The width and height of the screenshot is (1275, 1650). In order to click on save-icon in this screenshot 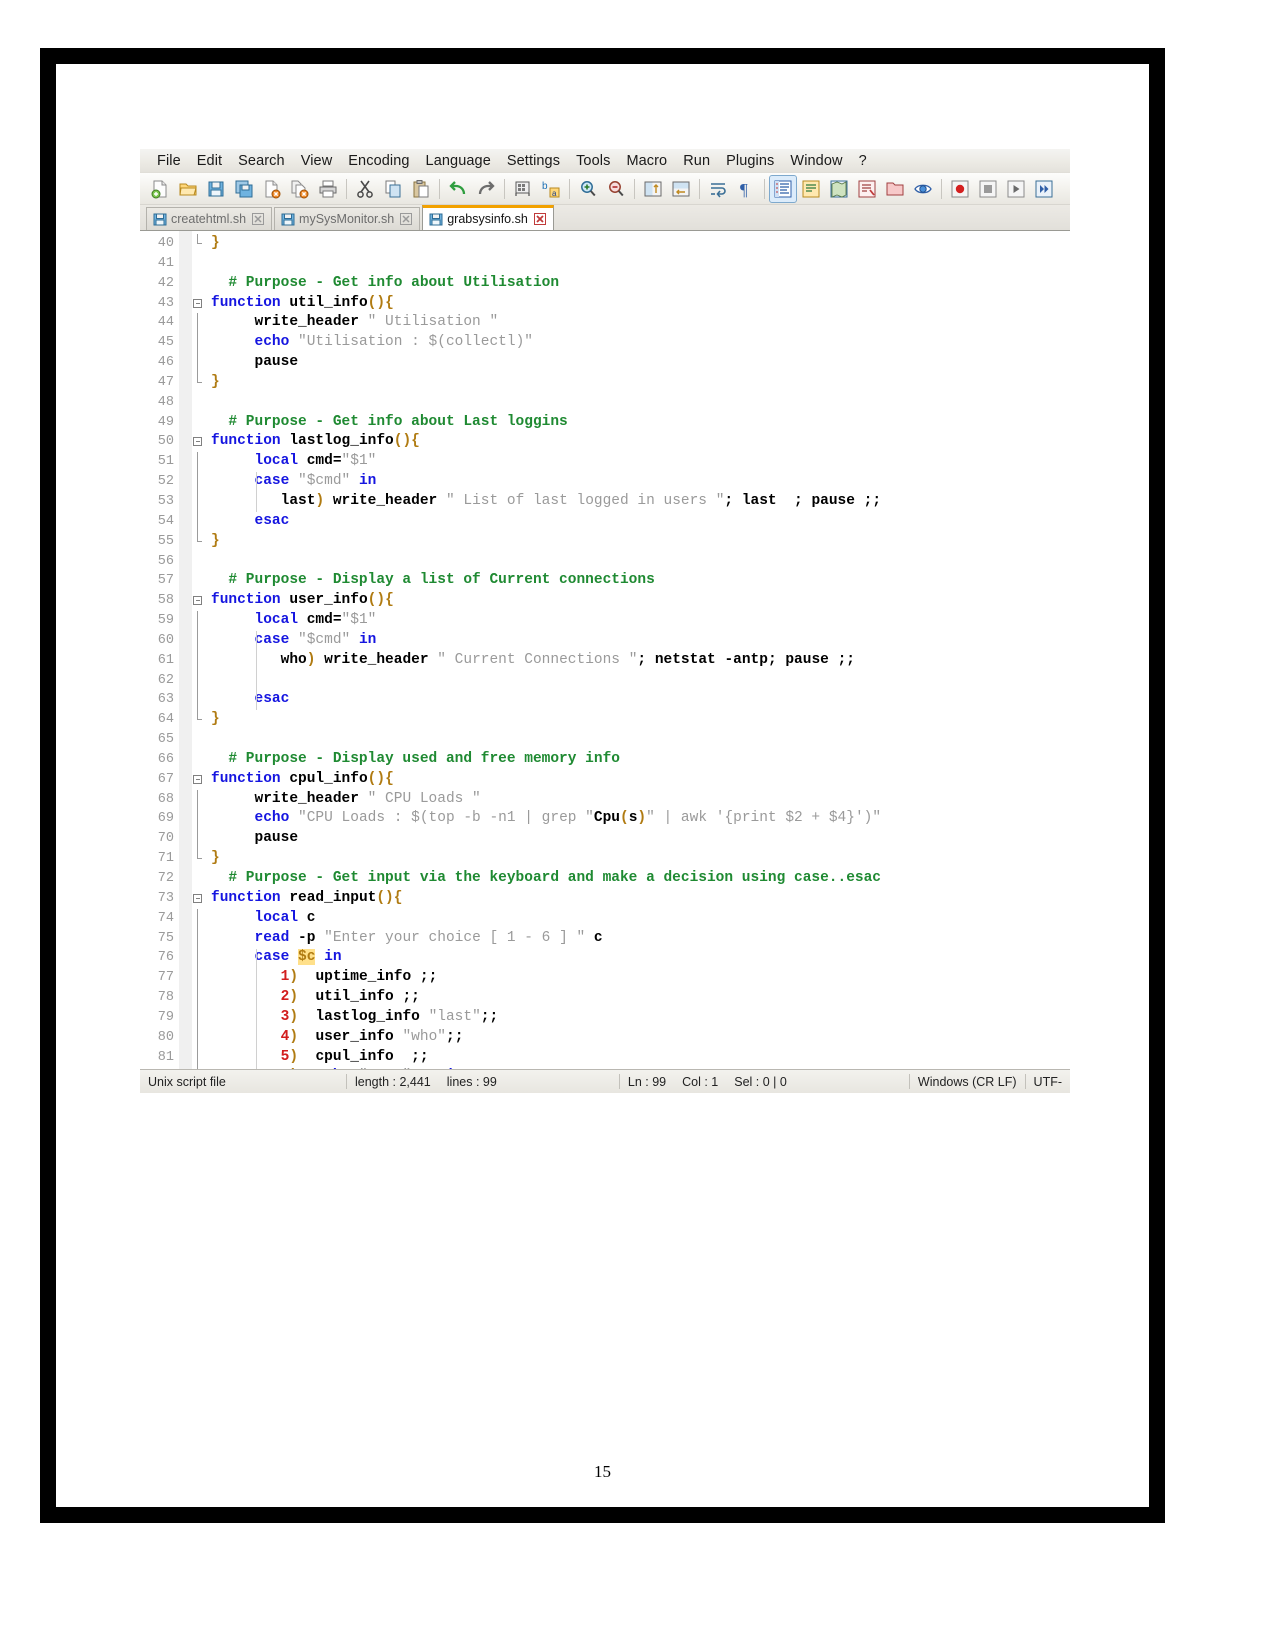, I will do `click(216, 189)`.